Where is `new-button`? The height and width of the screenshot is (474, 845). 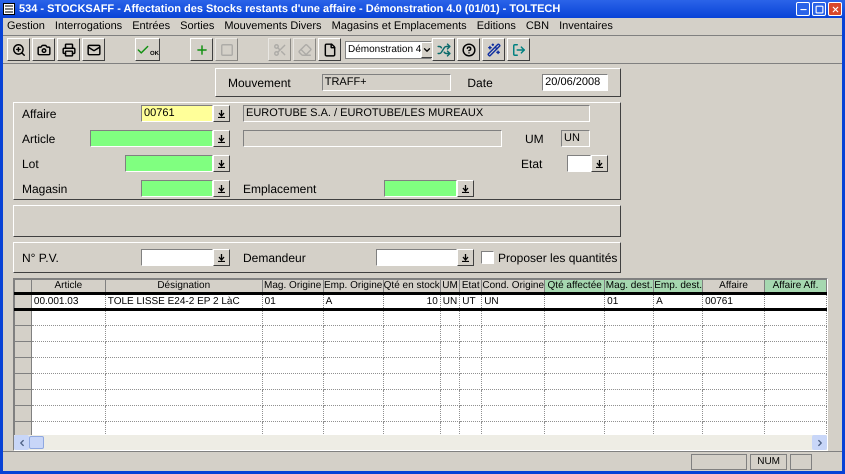
new-button is located at coordinates (329, 49).